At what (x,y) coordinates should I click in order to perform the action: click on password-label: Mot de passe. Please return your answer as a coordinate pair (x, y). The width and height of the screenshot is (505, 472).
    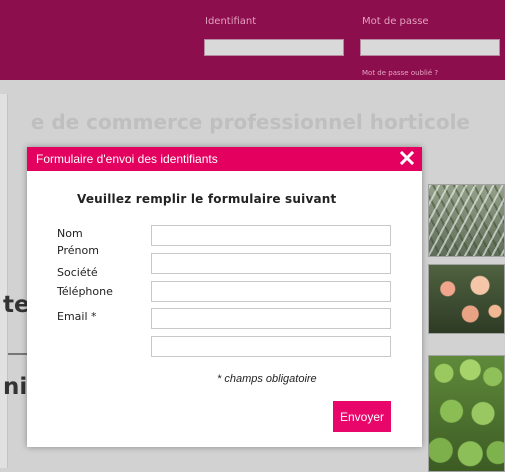
    Looking at the image, I should click on (395, 21).